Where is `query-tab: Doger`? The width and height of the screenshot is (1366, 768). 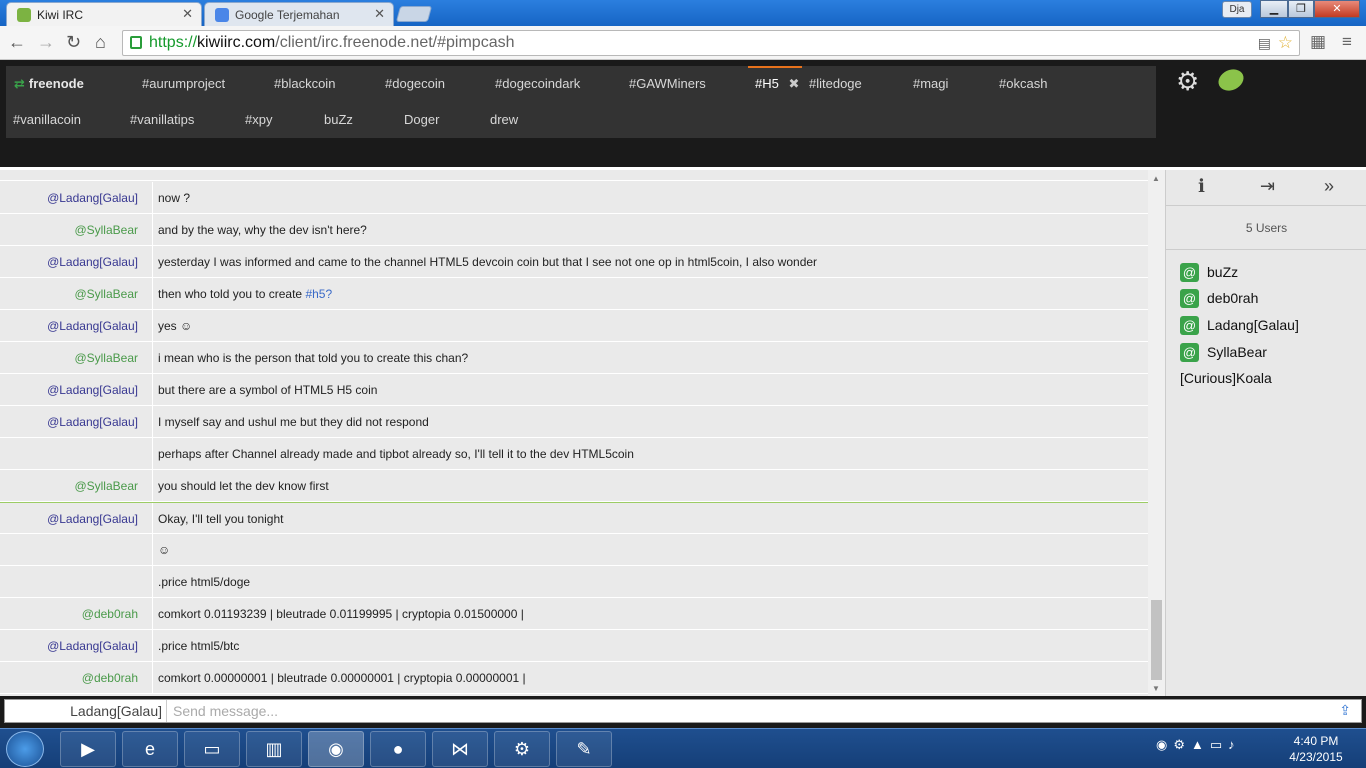 query-tab: Doger is located at coordinates (421, 119).